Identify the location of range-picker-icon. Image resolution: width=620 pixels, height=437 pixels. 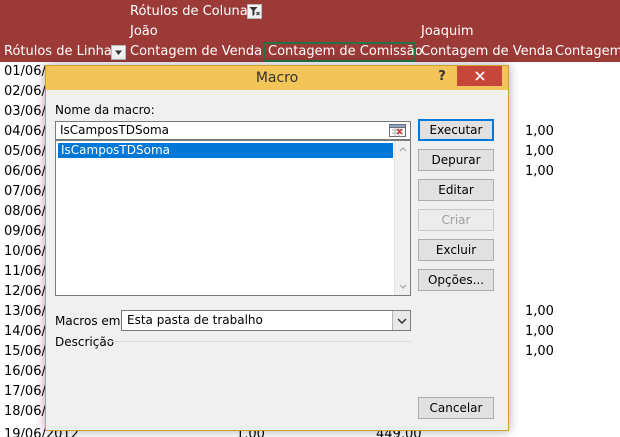
(397, 130).